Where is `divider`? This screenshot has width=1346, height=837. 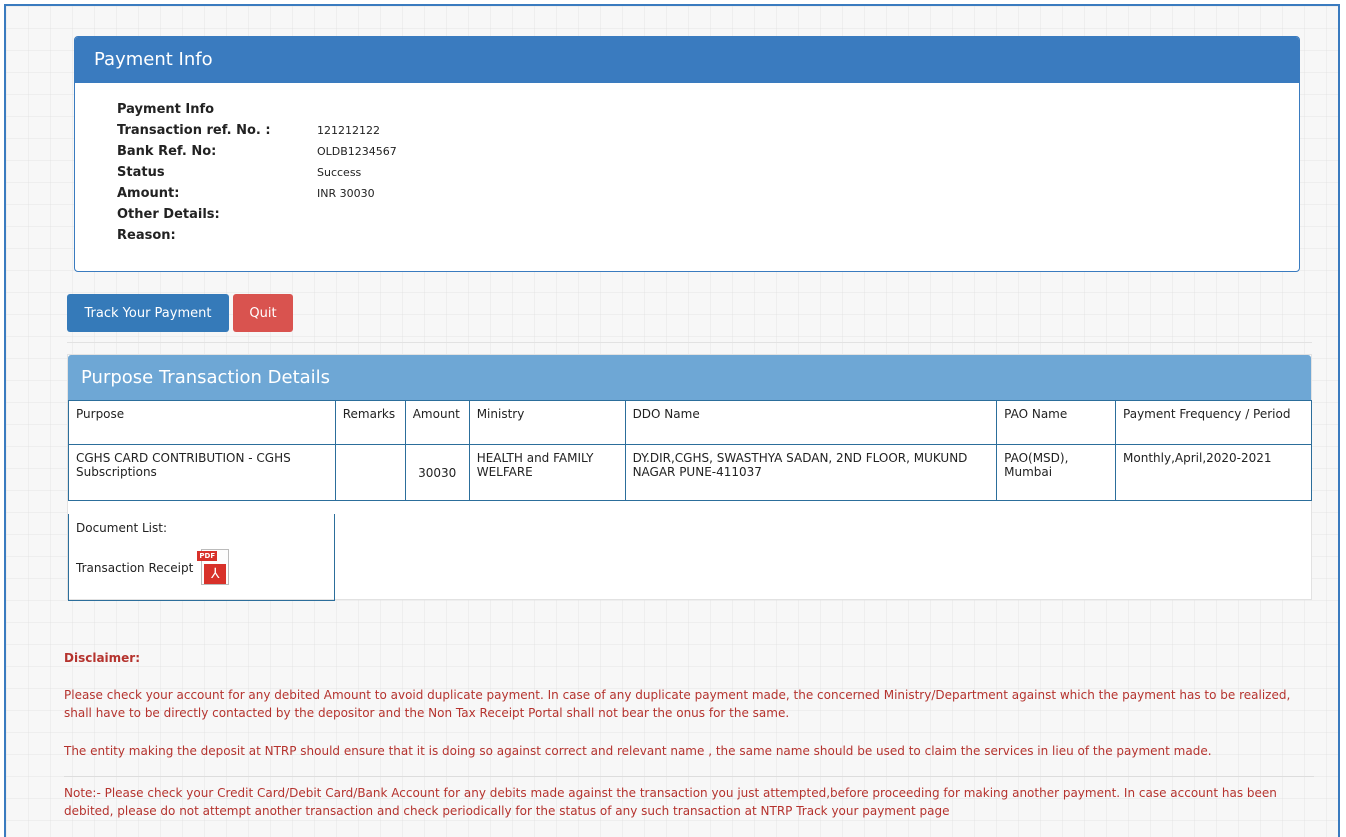 divider is located at coordinates (689, 342).